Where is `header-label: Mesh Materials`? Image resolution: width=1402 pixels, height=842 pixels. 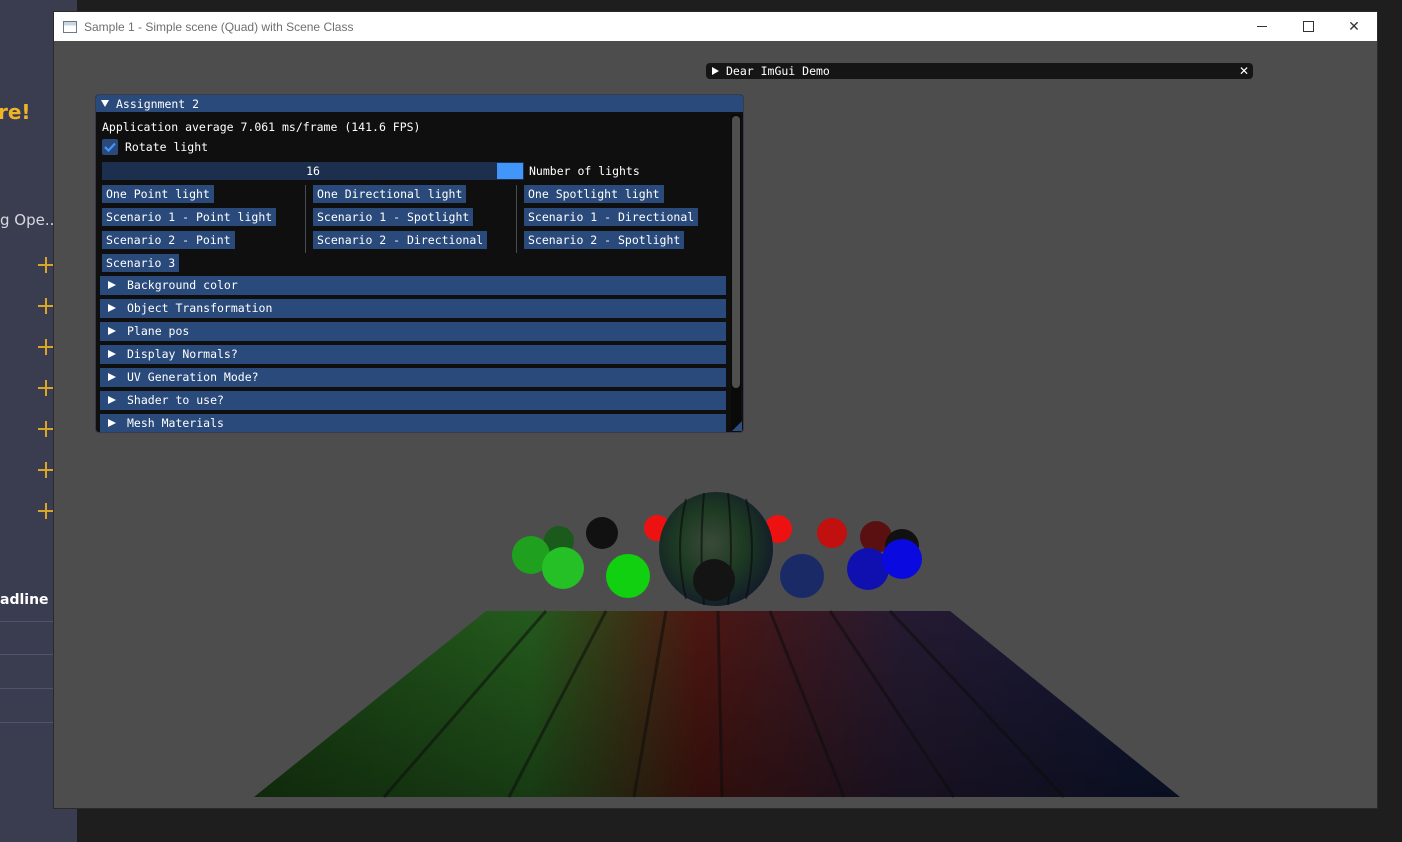 header-label: Mesh Materials is located at coordinates (175, 423).